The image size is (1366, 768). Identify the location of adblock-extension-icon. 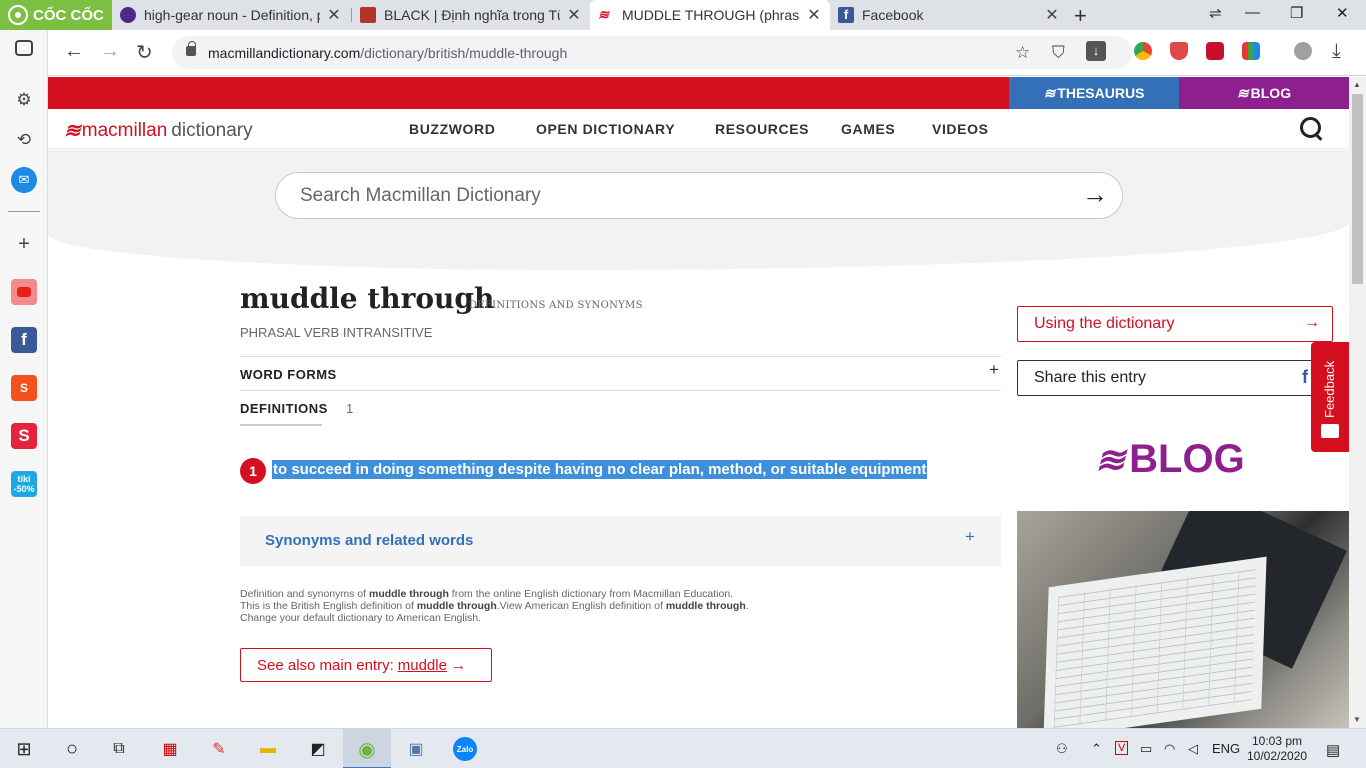
(1179, 51).